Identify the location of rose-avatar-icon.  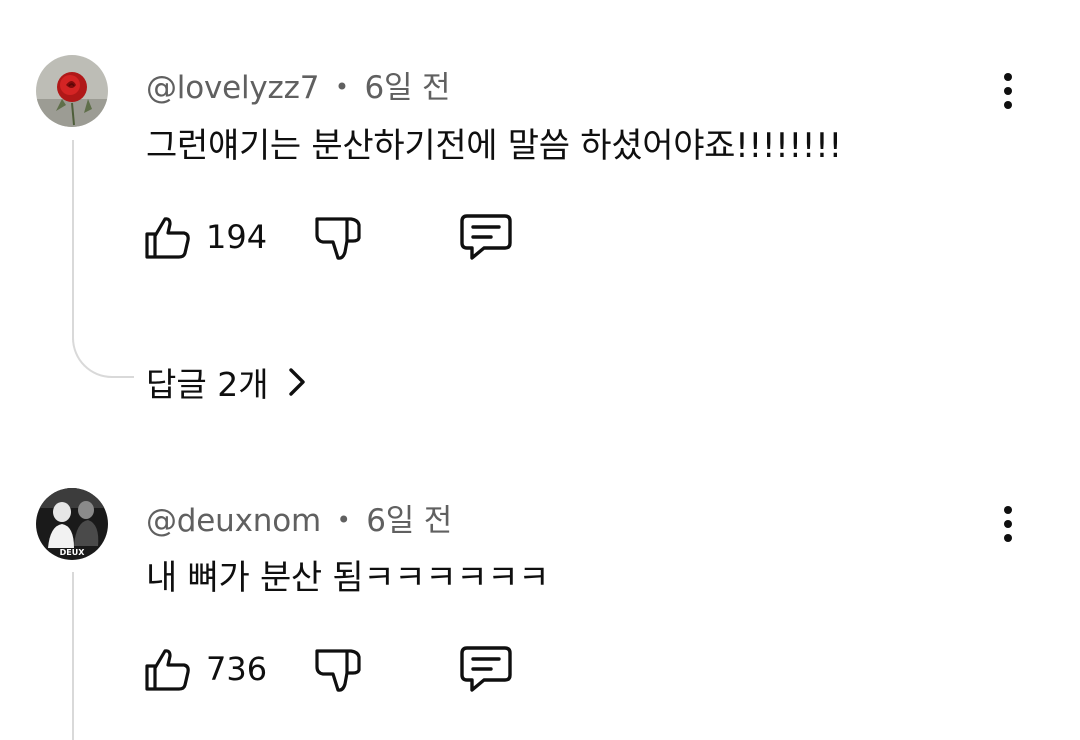
(72, 91).